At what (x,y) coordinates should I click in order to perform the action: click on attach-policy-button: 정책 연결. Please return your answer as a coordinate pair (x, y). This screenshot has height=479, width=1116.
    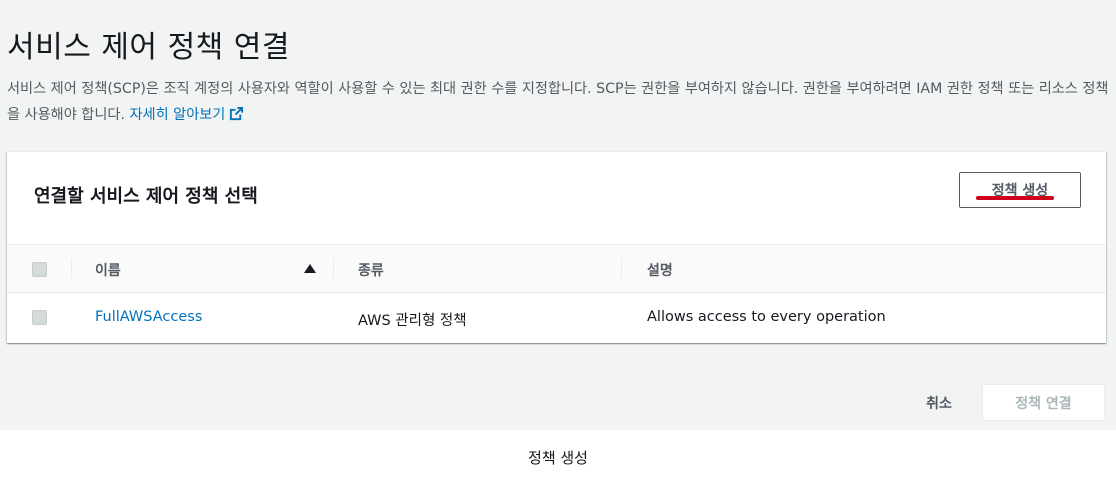
    Looking at the image, I should click on (1043, 402).